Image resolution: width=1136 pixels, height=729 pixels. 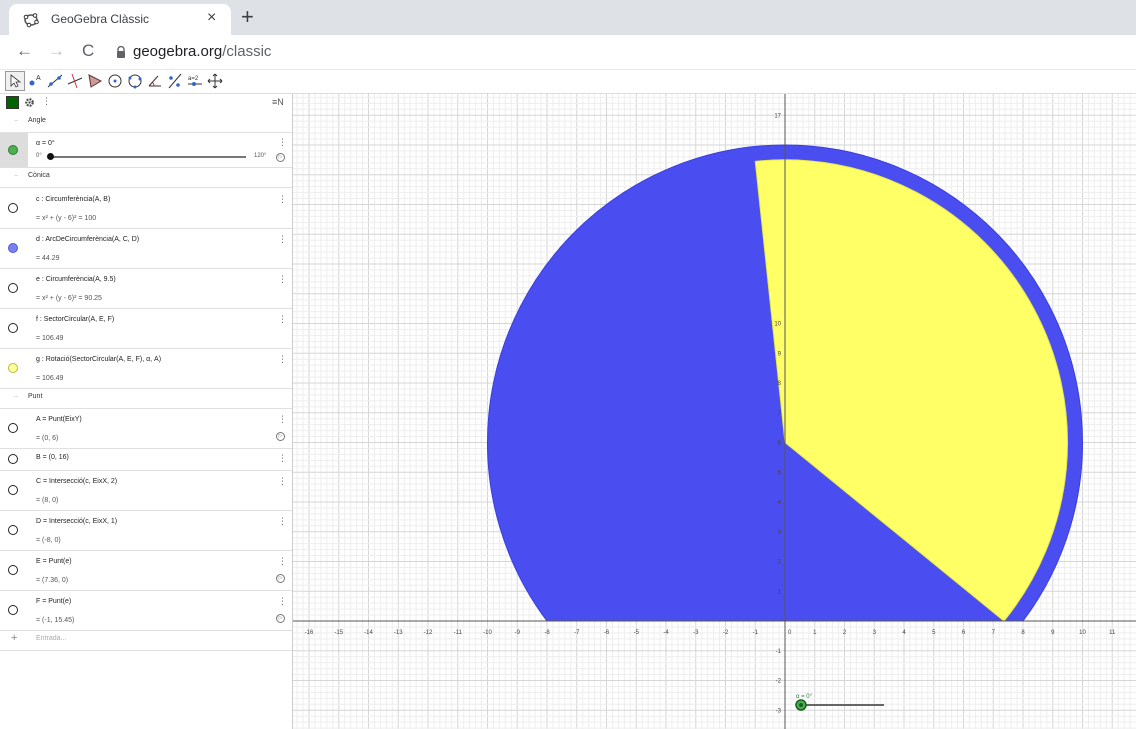 I want to click on slider-row-alpha: α = 0° 0° 120° ⋮ ▷, so click(x=146, y=150).